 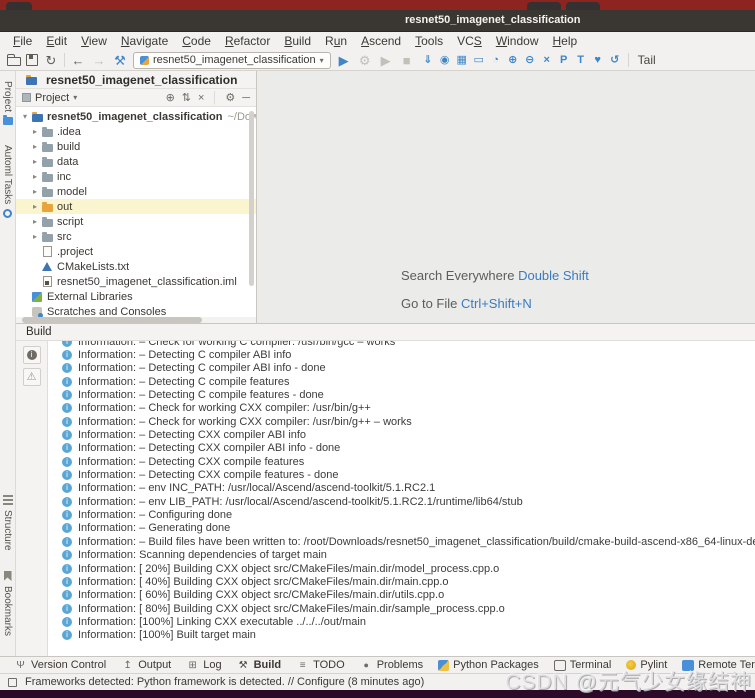 I want to click on project-panel-action-icon: ⚙, so click(x=230, y=97).